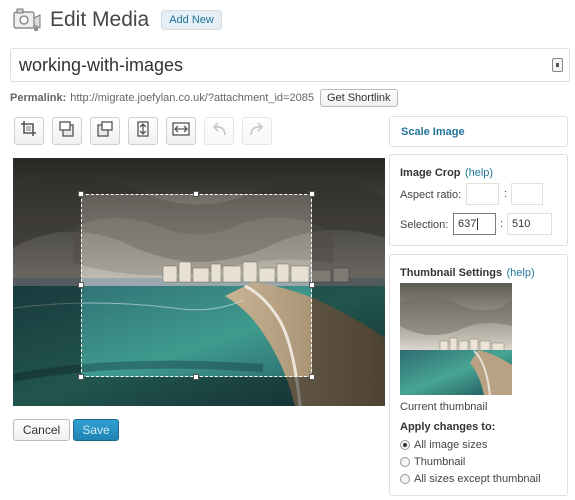  I want to click on crop-handle-w, so click(81, 285).